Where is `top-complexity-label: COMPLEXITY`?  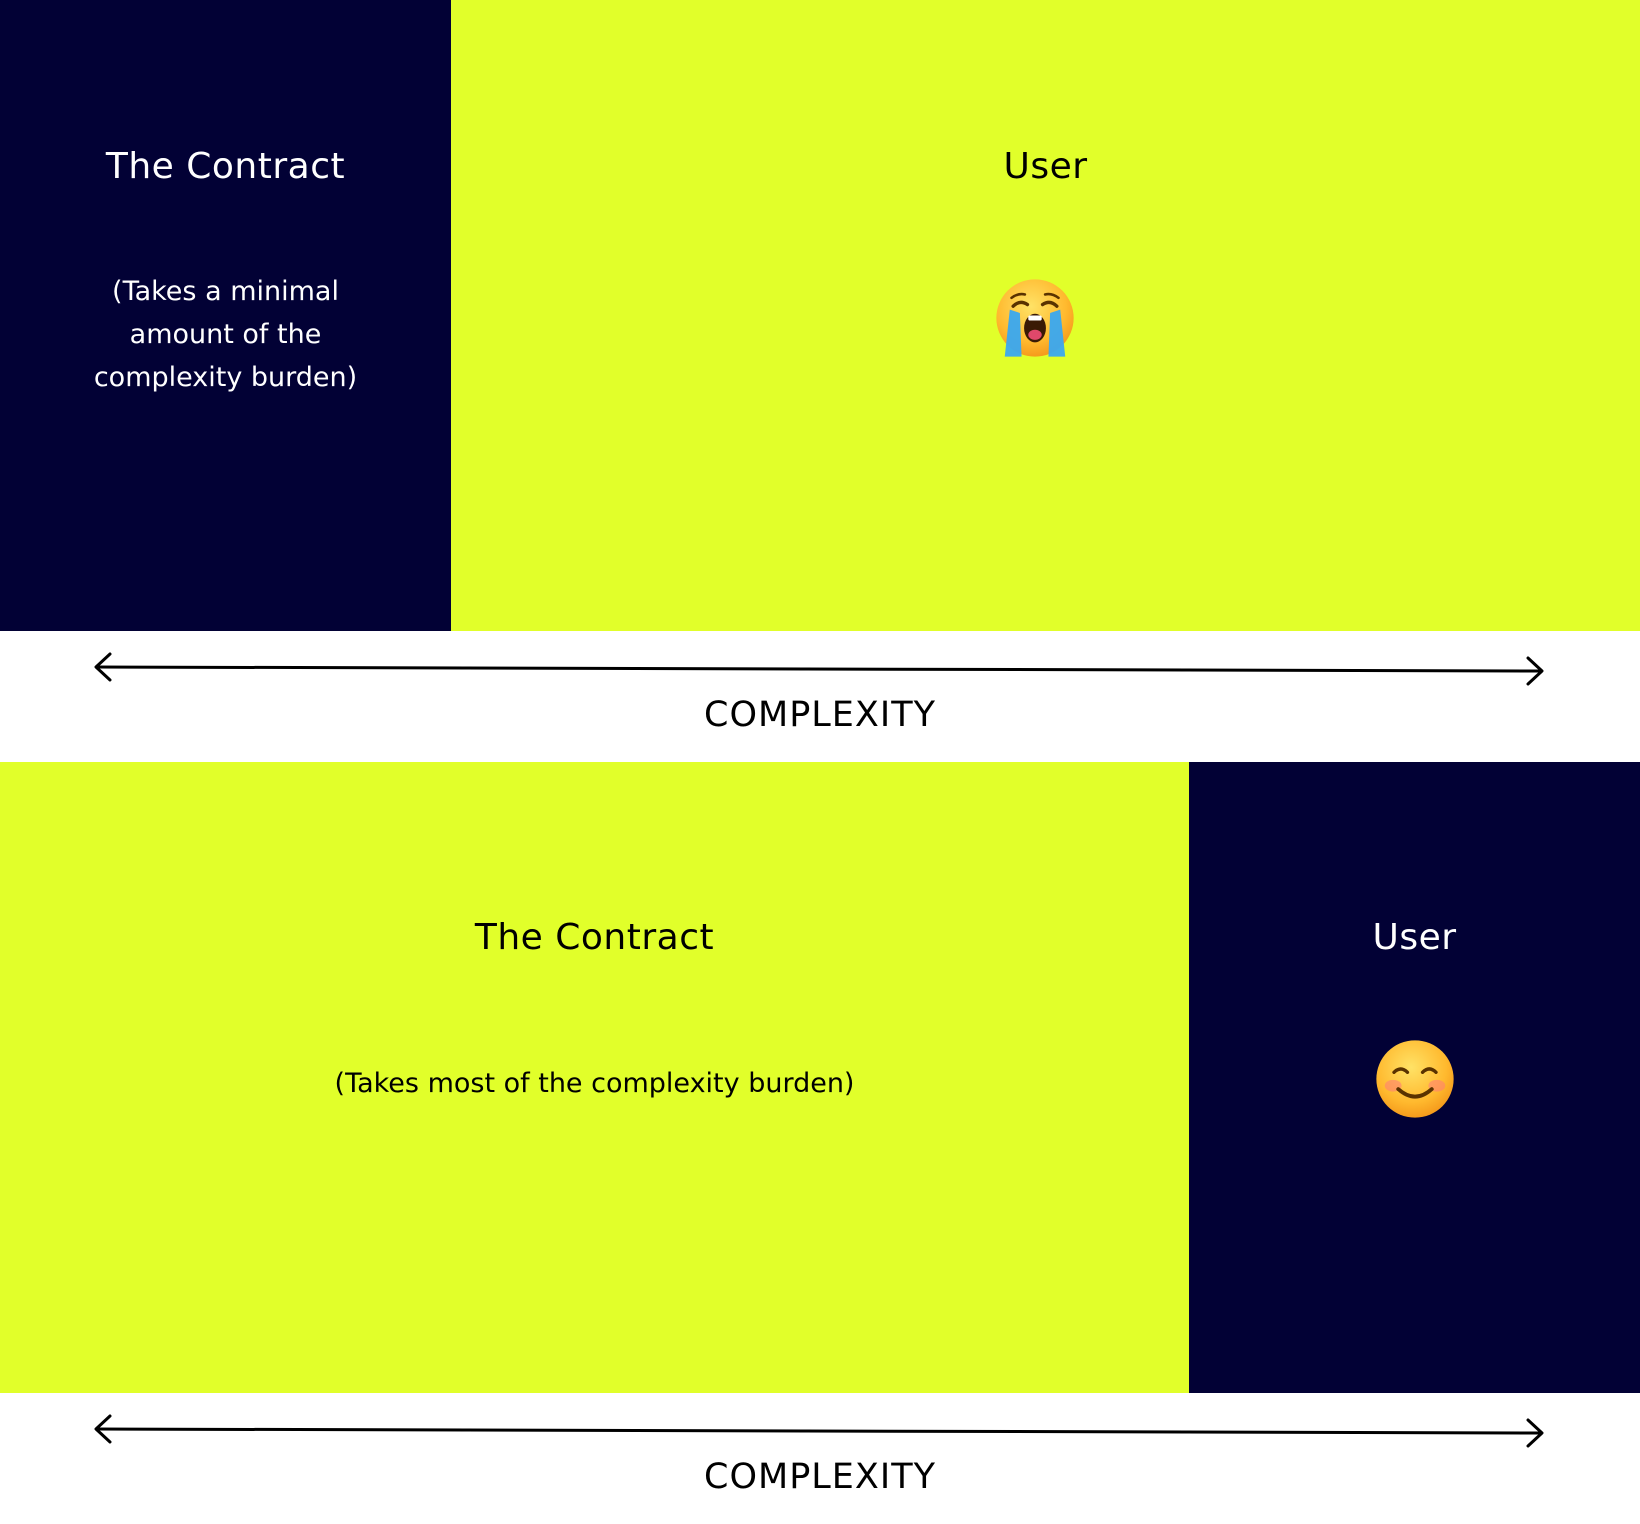 top-complexity-label: COMPLEXITY is located at coordinates (820, 715).